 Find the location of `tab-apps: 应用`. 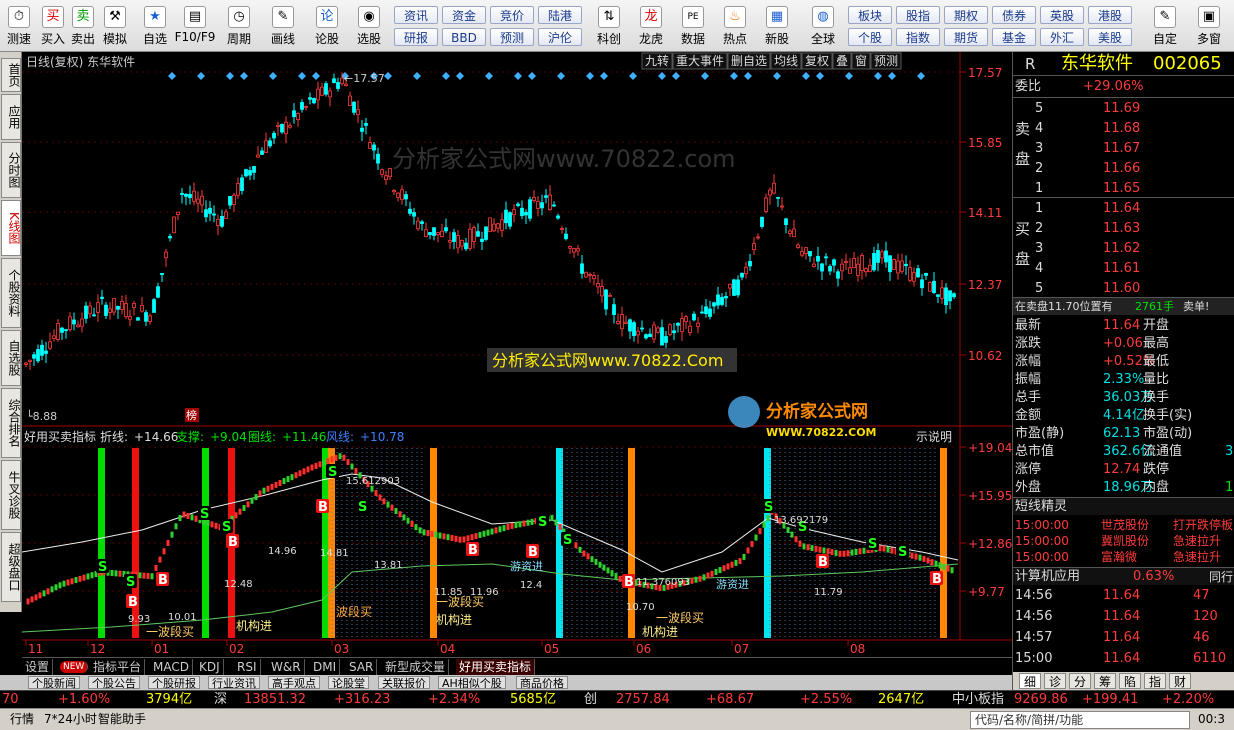

tab-apps: 应用 is located at coordinates (11, 117).